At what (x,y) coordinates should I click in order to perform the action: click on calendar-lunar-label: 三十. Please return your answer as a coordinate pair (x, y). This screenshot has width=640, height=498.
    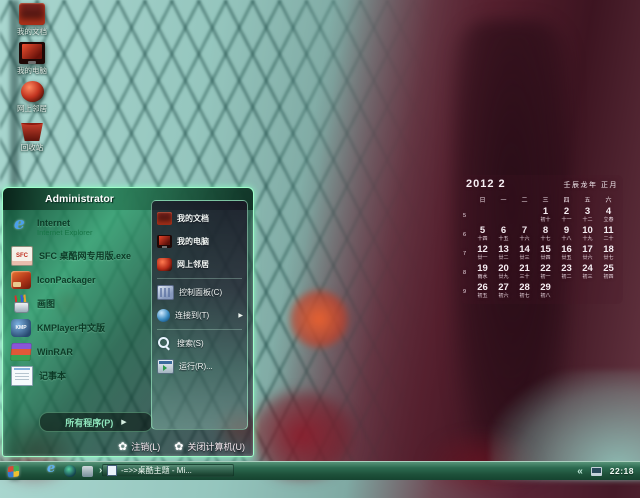
    Looking at the image, I should click on (524, 277).